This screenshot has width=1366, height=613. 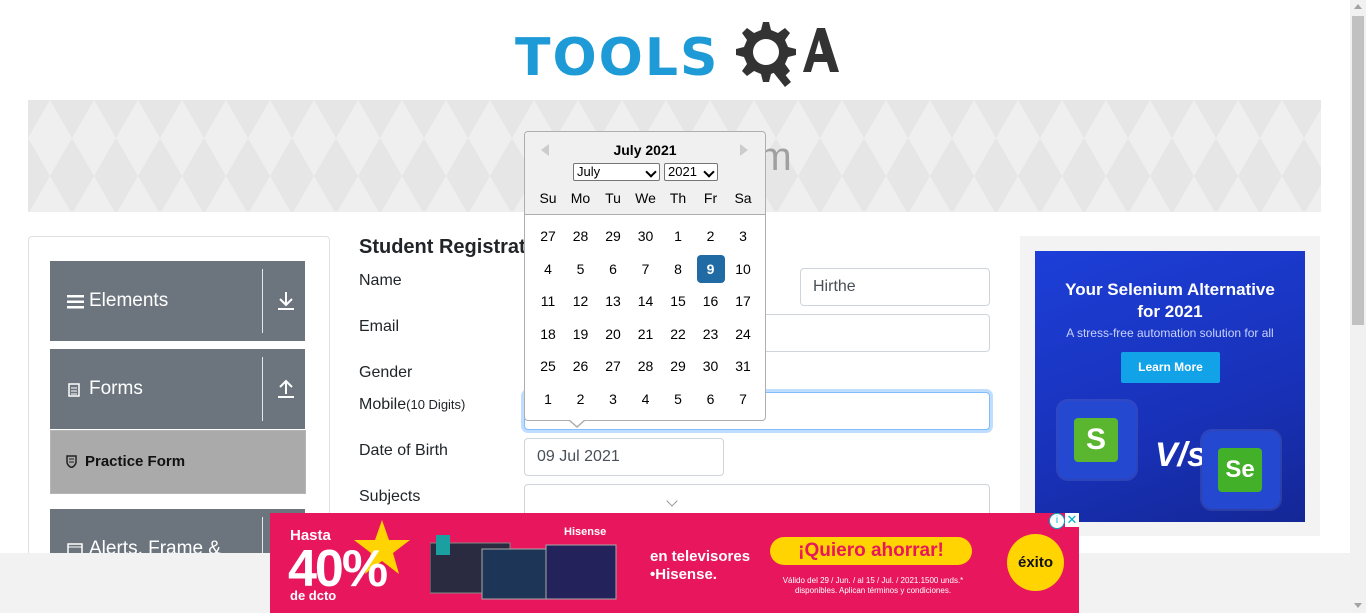 I want to click on datepicker-header: July 2021 July 2021 Su Mo Tu We Th Fr Sa, so click(x=645, y=173).